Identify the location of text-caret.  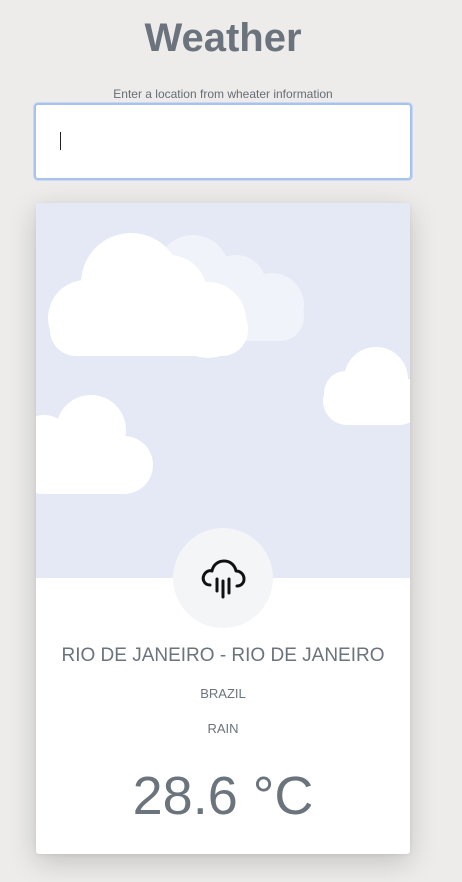
(60, 141).